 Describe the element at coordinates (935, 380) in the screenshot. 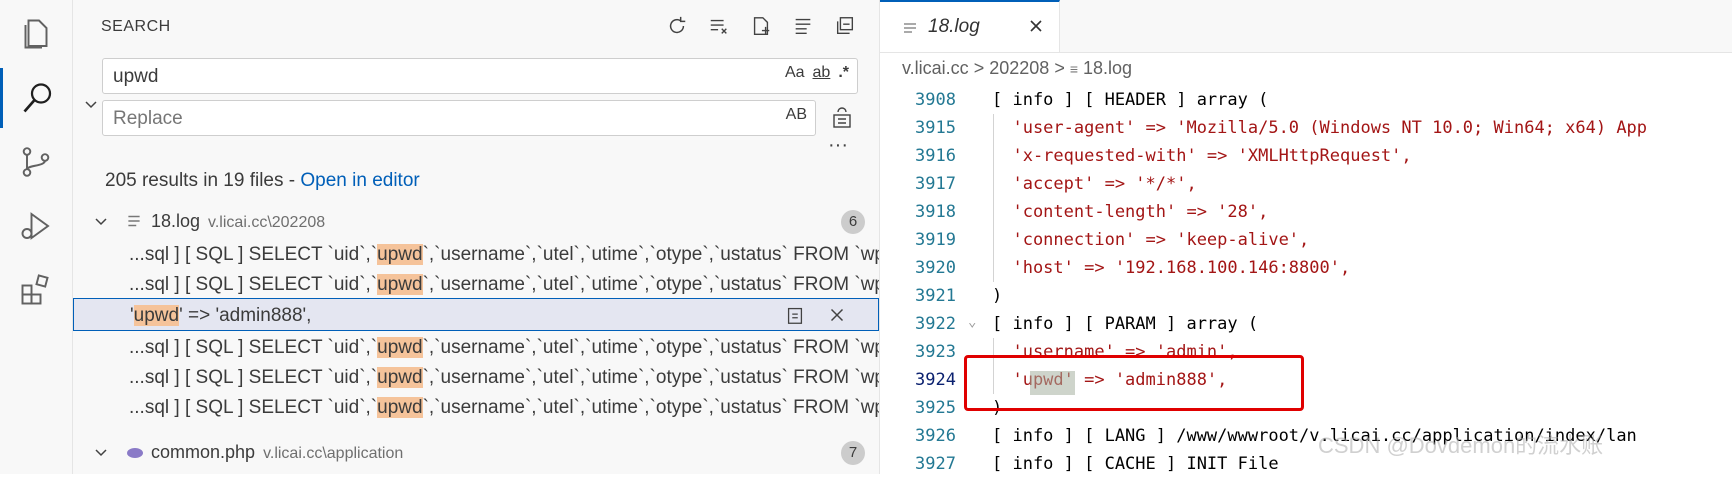

I see `line-number: 3924` at that location.